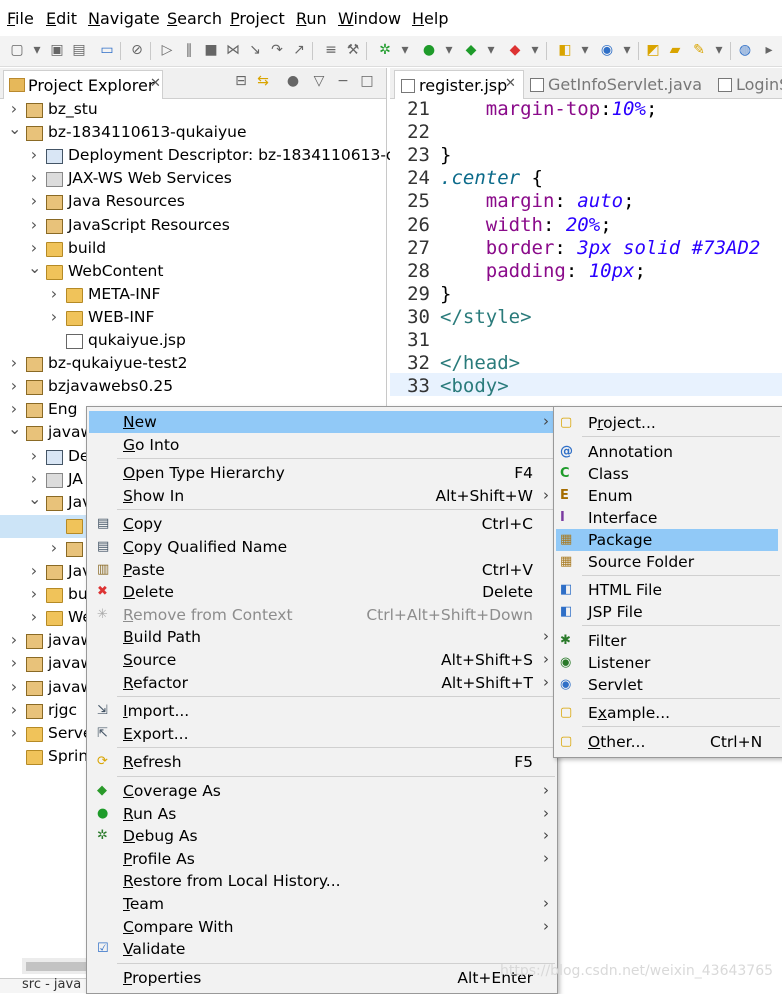  Describe the element at coordinates (322, 836) in the screenshot. I see `menu-item-debug-as: ✲ Debug As ›` at that location.